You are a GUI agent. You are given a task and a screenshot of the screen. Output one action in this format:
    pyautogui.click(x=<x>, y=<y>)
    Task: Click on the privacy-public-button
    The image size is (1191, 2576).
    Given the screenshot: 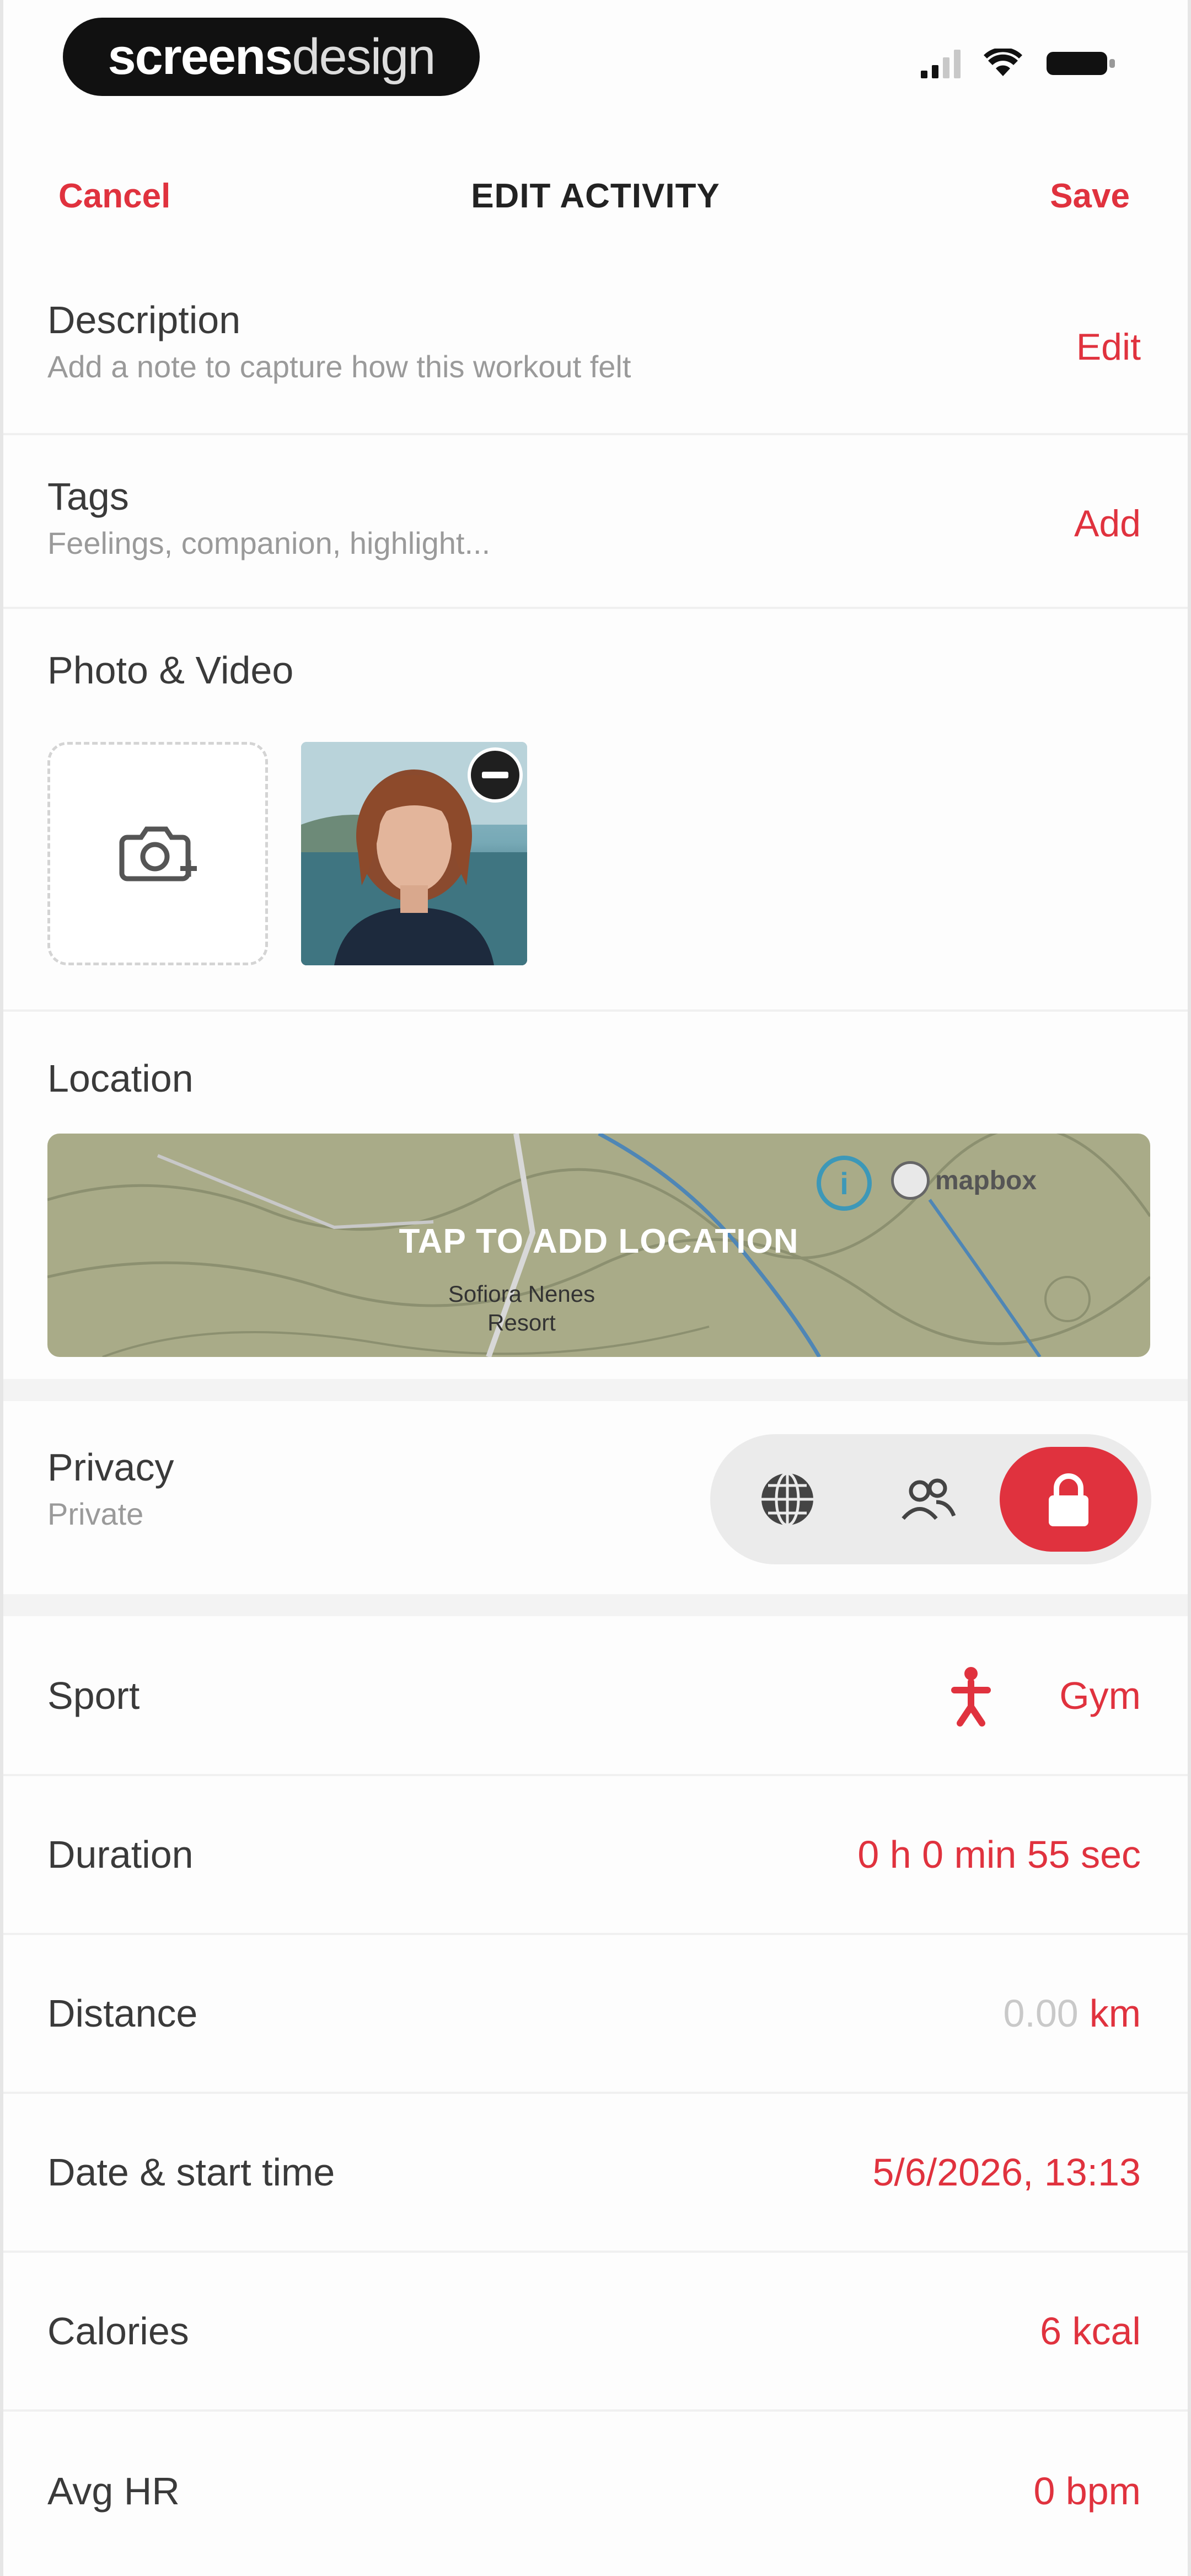 What is the action you would take?
    pyautogui.click(x=787, y=1499)
    